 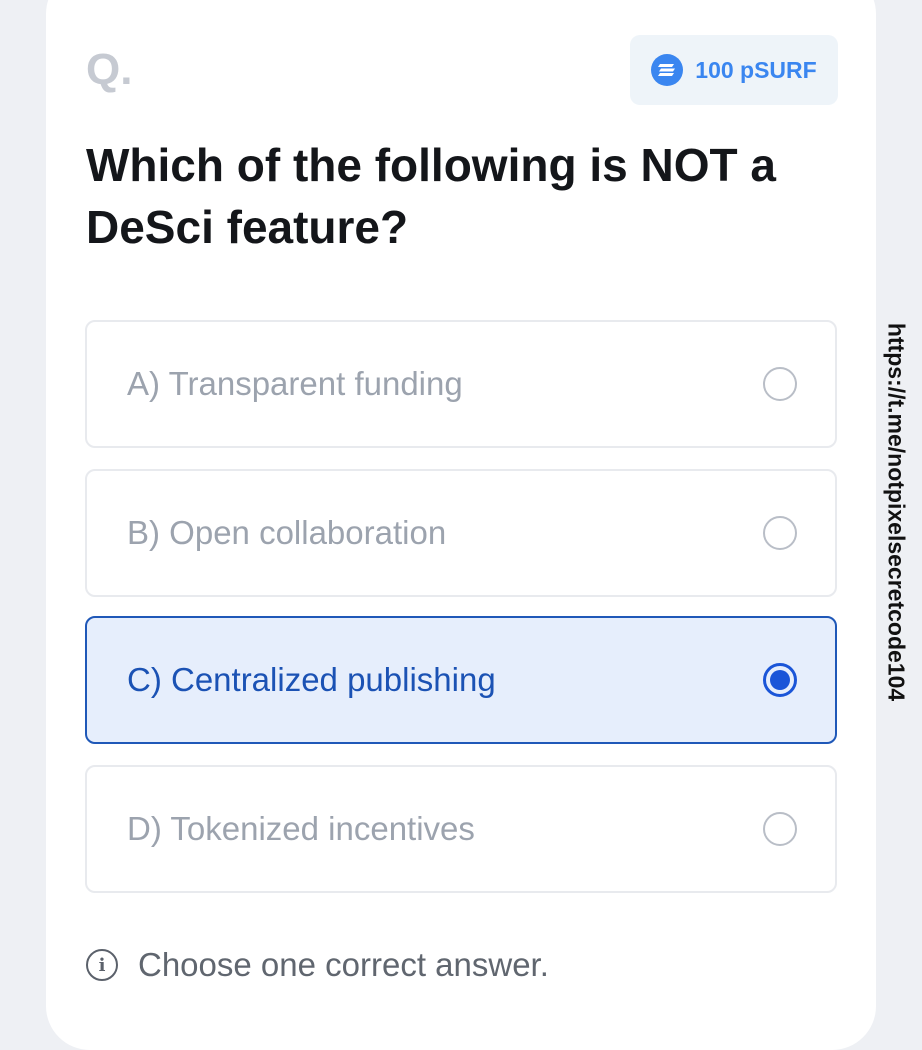 I want to click on watermark-link: https://t.me/notpixelsecretcode104, so click(x=896, y=512).